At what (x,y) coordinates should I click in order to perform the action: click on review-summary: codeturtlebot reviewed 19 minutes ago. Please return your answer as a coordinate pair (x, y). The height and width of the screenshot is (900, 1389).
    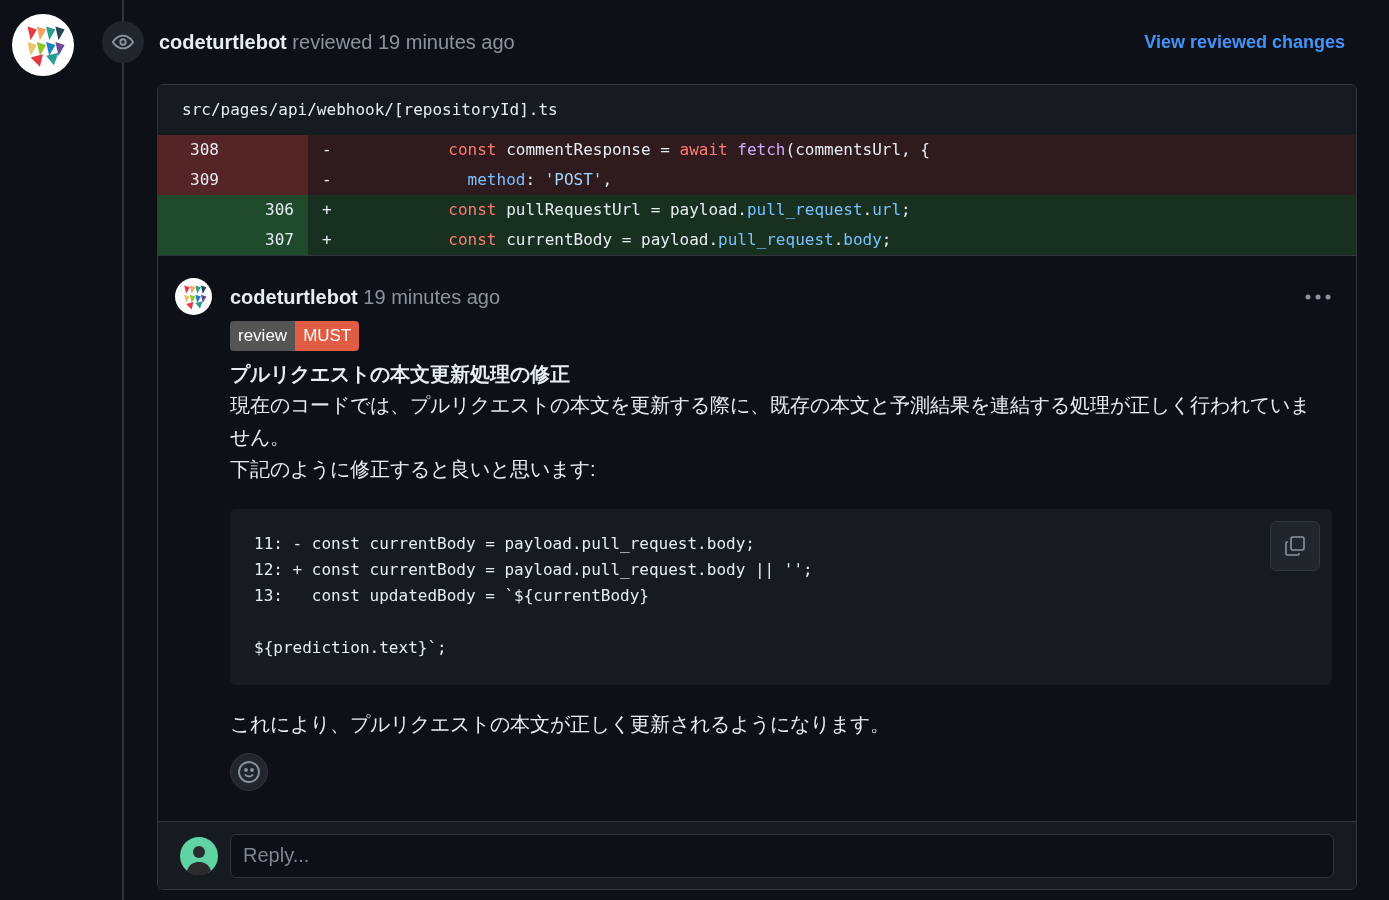
    Looking at the image, I should click on (337, 42).